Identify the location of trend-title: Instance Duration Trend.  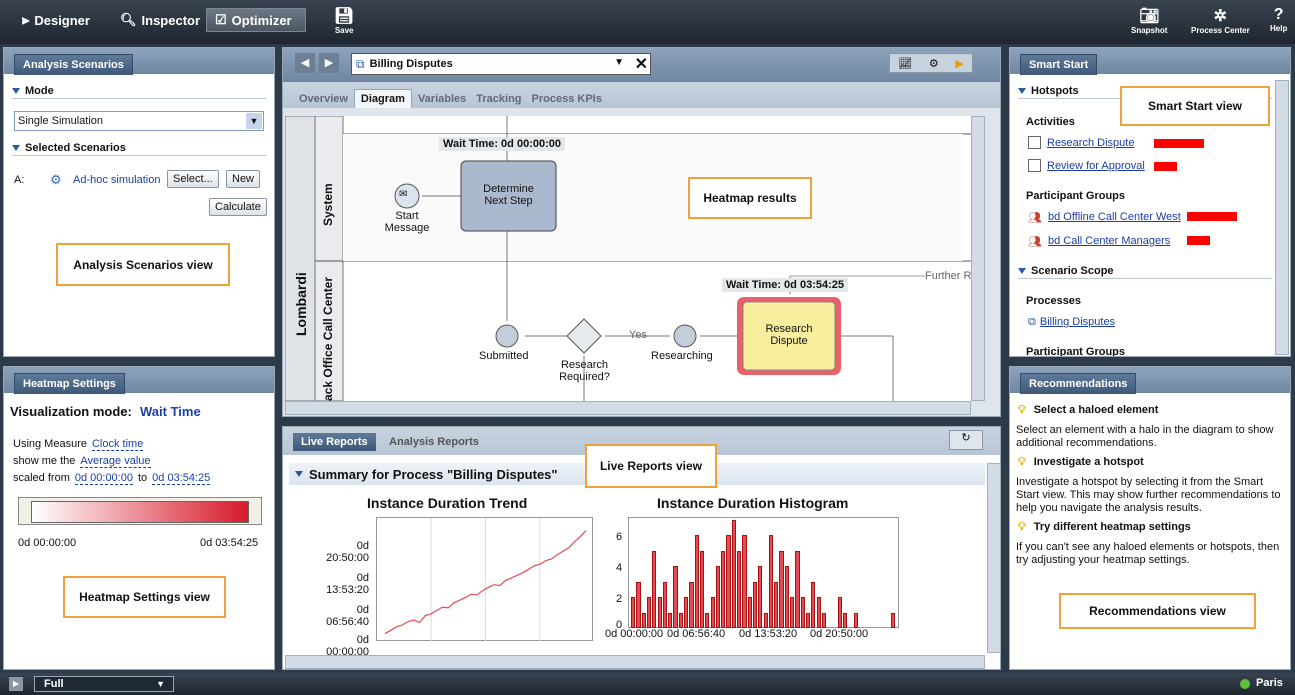
(447, 503).